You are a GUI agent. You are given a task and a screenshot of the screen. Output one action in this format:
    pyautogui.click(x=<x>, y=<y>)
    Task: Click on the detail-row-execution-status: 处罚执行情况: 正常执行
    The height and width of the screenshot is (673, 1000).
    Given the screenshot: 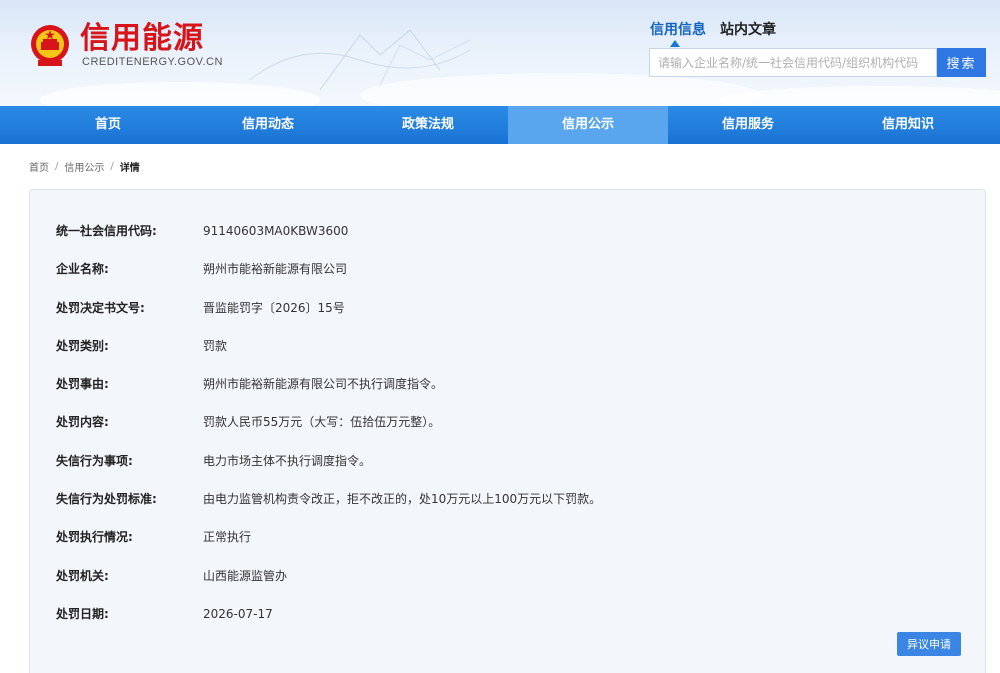 What is the action you would take?
    pyautogui.click(x=328, y=548)
    